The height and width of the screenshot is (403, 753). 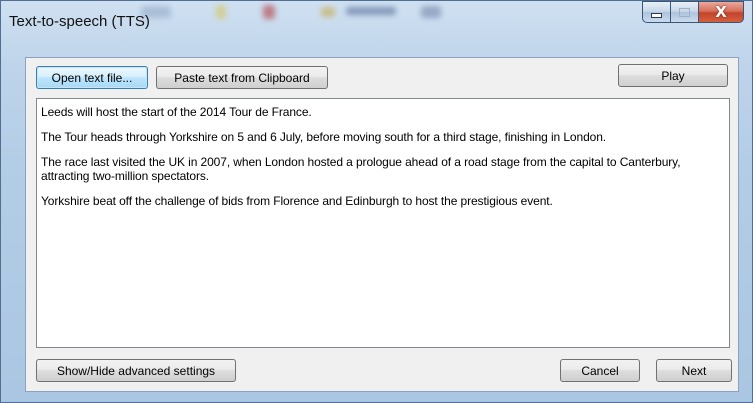 I want to click on window-title: Text-to-speech (TTS), so click(x=79, y=21).